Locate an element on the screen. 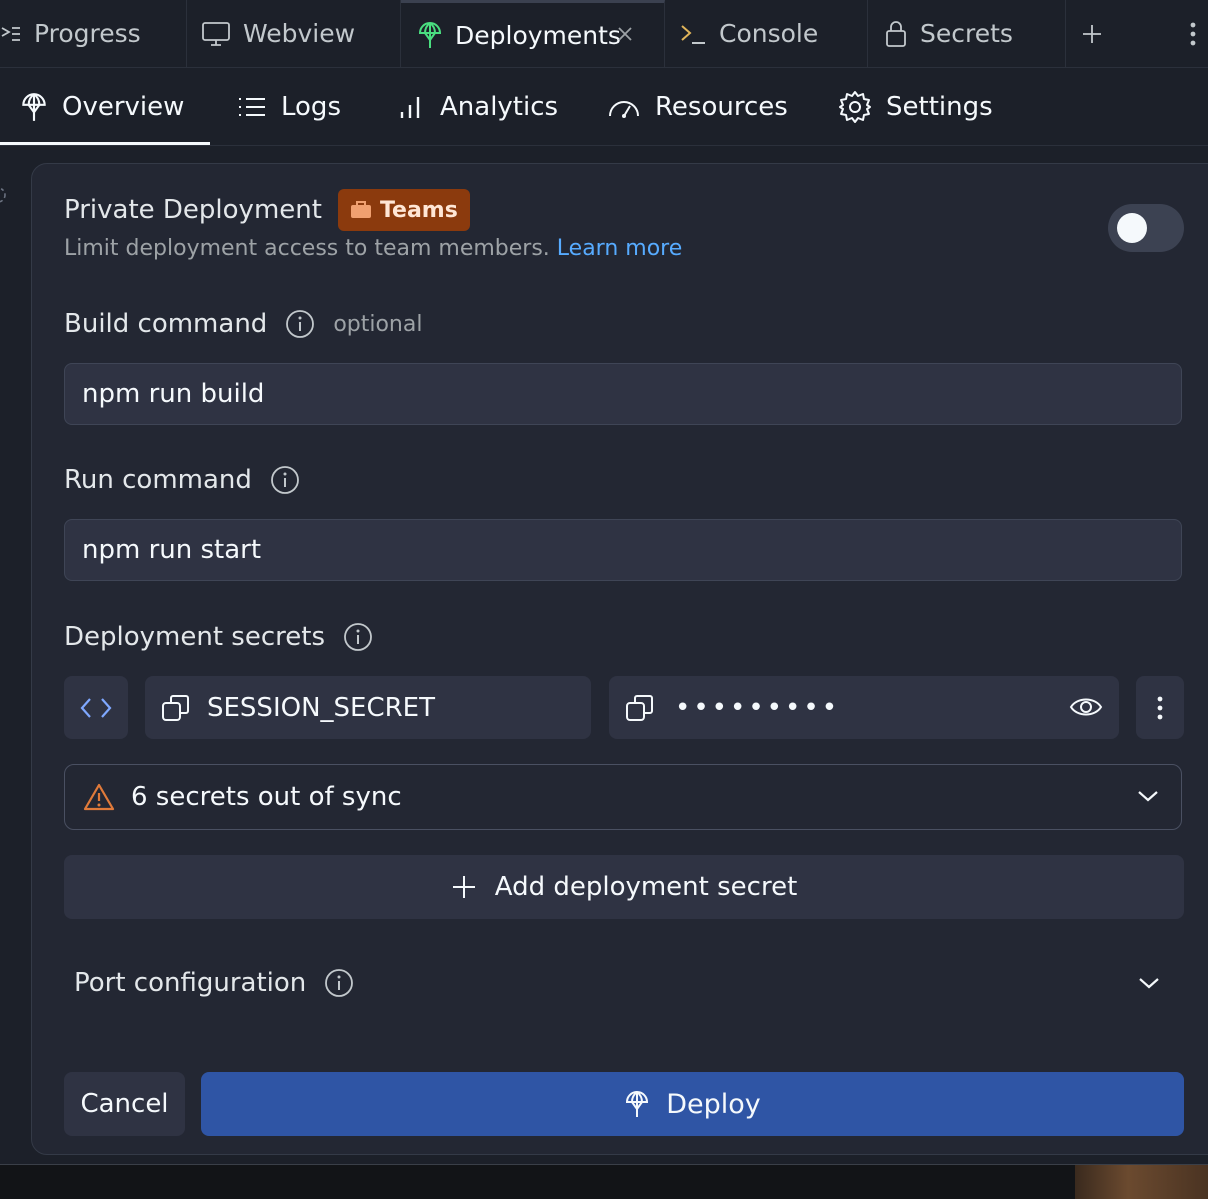  optional-hint: optional is located at coordinates (378, 324).